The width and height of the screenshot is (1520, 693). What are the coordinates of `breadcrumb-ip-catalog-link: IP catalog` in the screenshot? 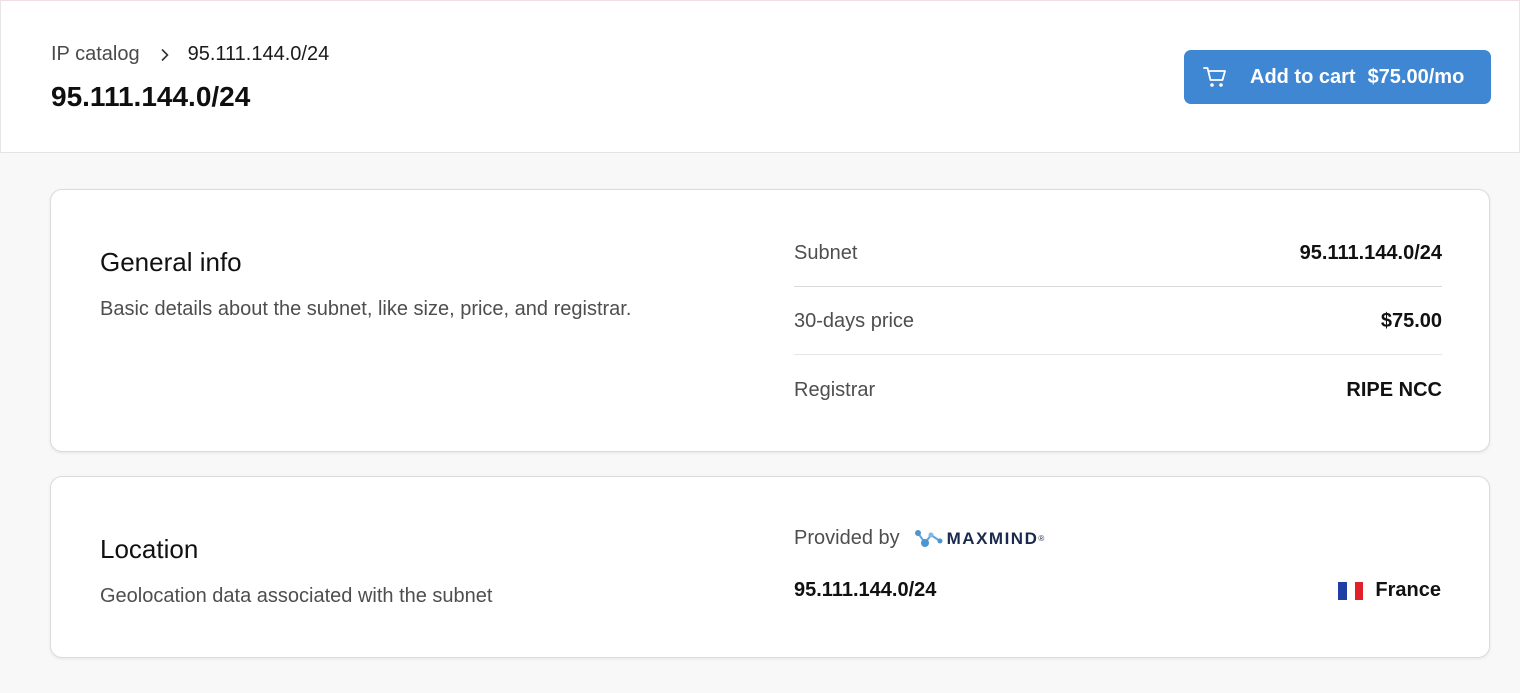 It's located at (95, 54).